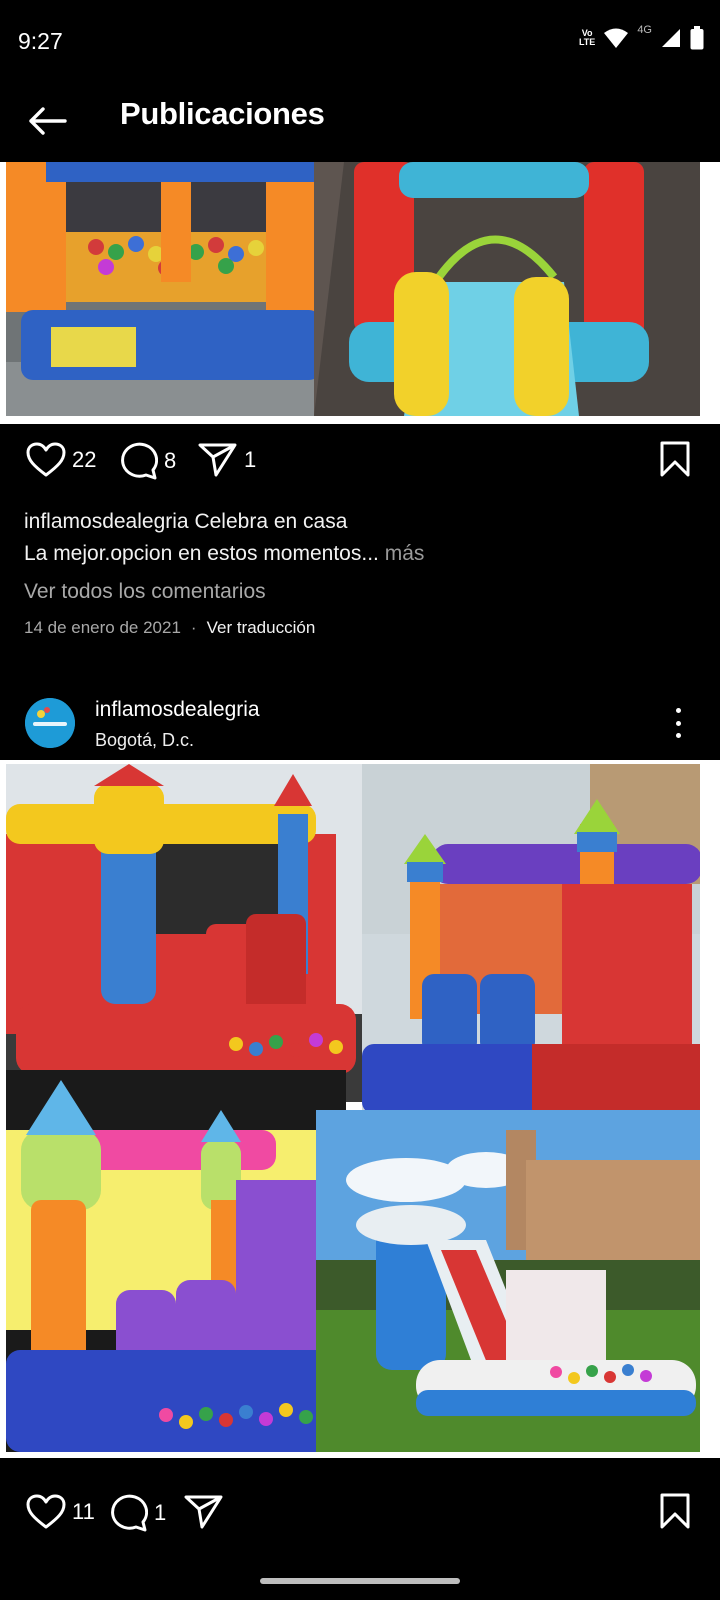 This screenshot has height=1600, width=720. I want to click on status-icons: Vo LTE 4G, so click(641, 37).